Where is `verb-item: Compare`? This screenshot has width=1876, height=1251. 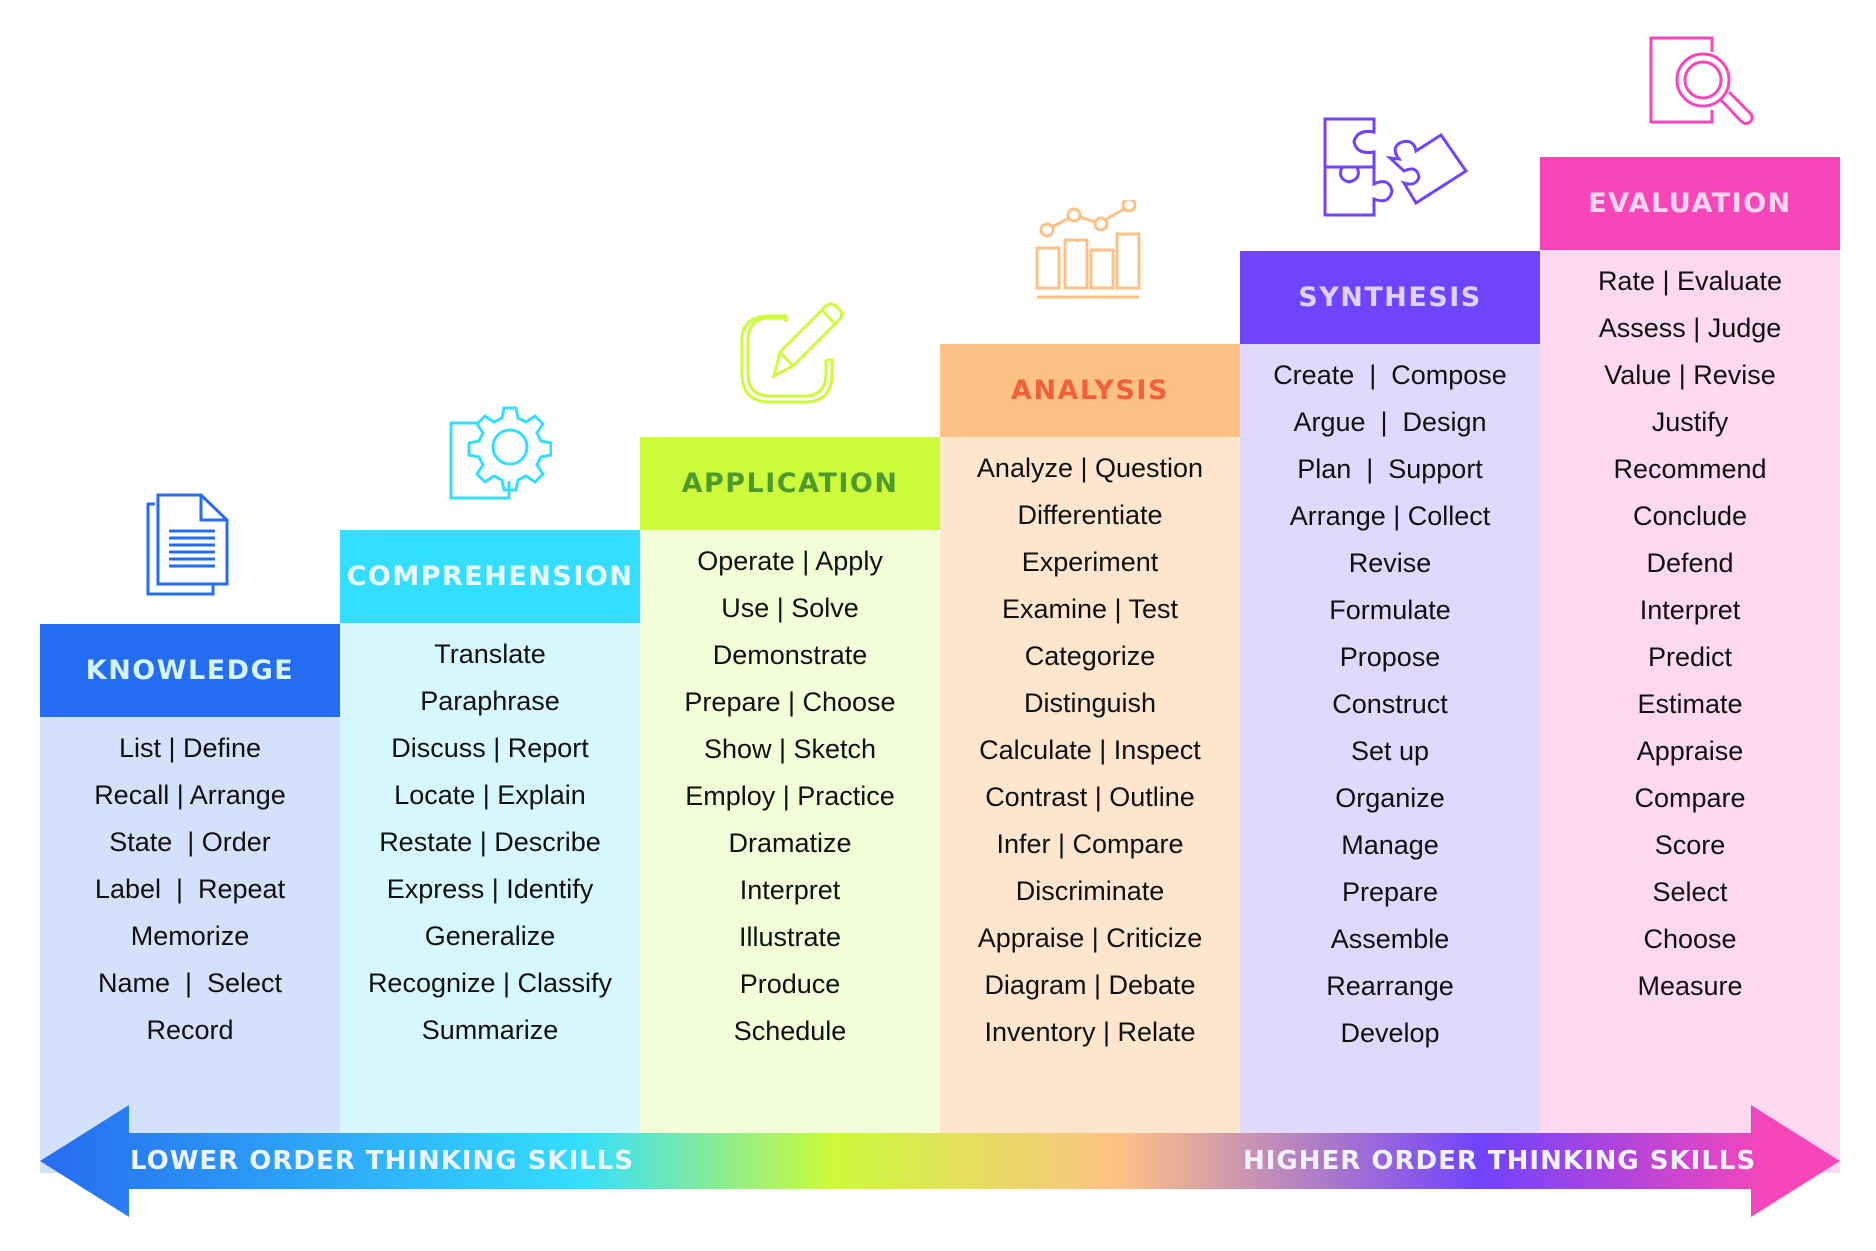 verb-item: Compare is located at coordinates (1690, 798).